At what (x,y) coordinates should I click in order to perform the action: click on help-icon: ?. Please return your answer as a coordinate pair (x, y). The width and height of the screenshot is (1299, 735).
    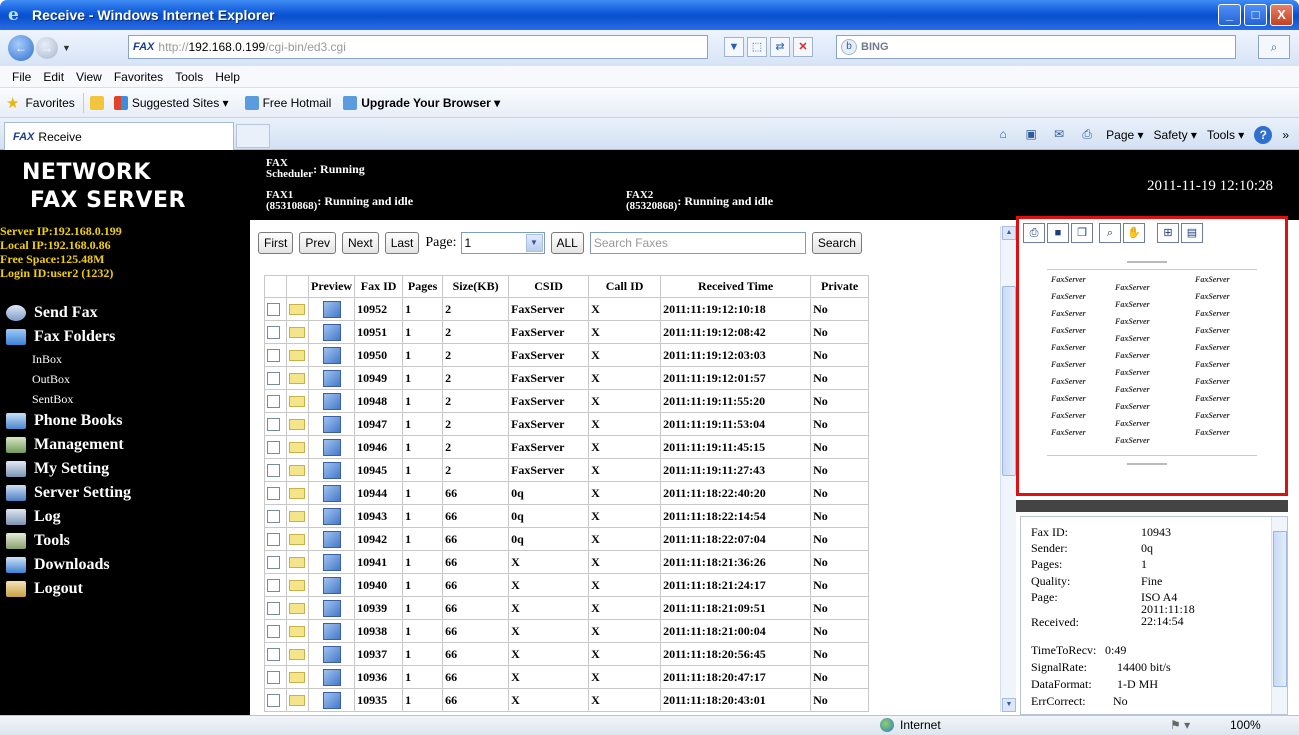
    Looking at the image, I should click on (1263, 135).